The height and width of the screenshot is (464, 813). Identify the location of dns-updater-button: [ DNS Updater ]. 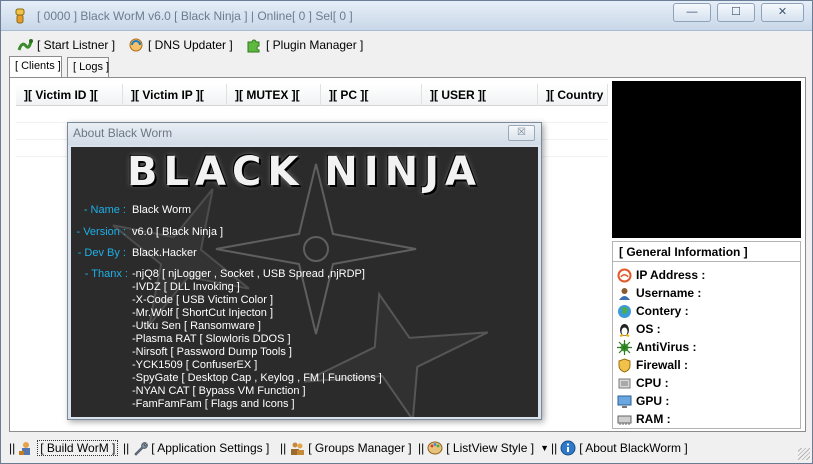
(180, 45).